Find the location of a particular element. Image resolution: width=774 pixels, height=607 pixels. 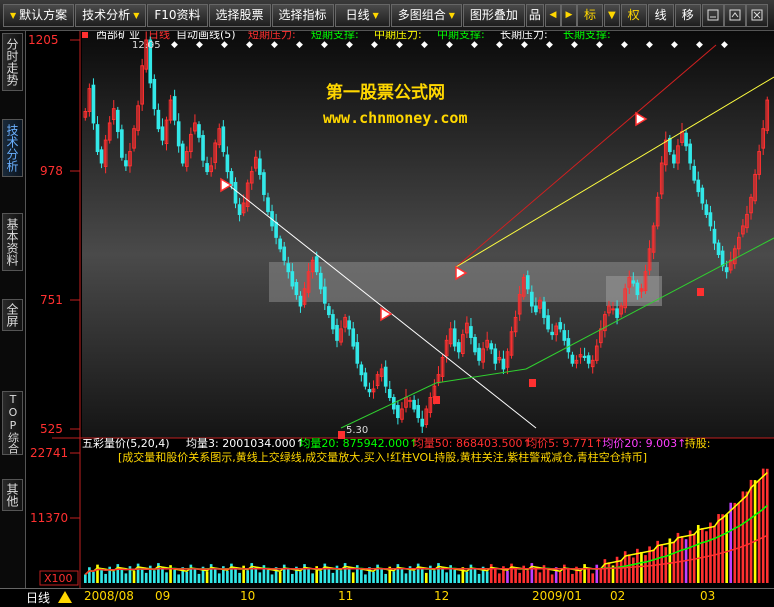

y-tick-525: 525 is located at coordinates (51, 429).